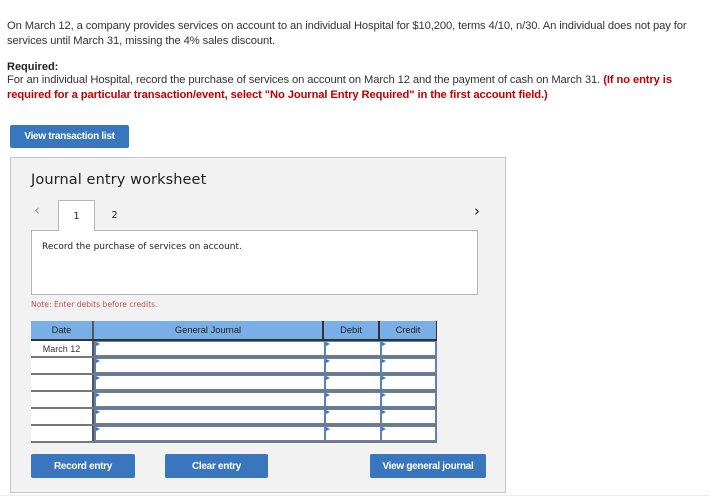 The height and width of the screenshot is (500, 710). Describe the element at coordinates (216, 466) in the screenshot. I see `clear-entry-button: Clear entry` at that location.